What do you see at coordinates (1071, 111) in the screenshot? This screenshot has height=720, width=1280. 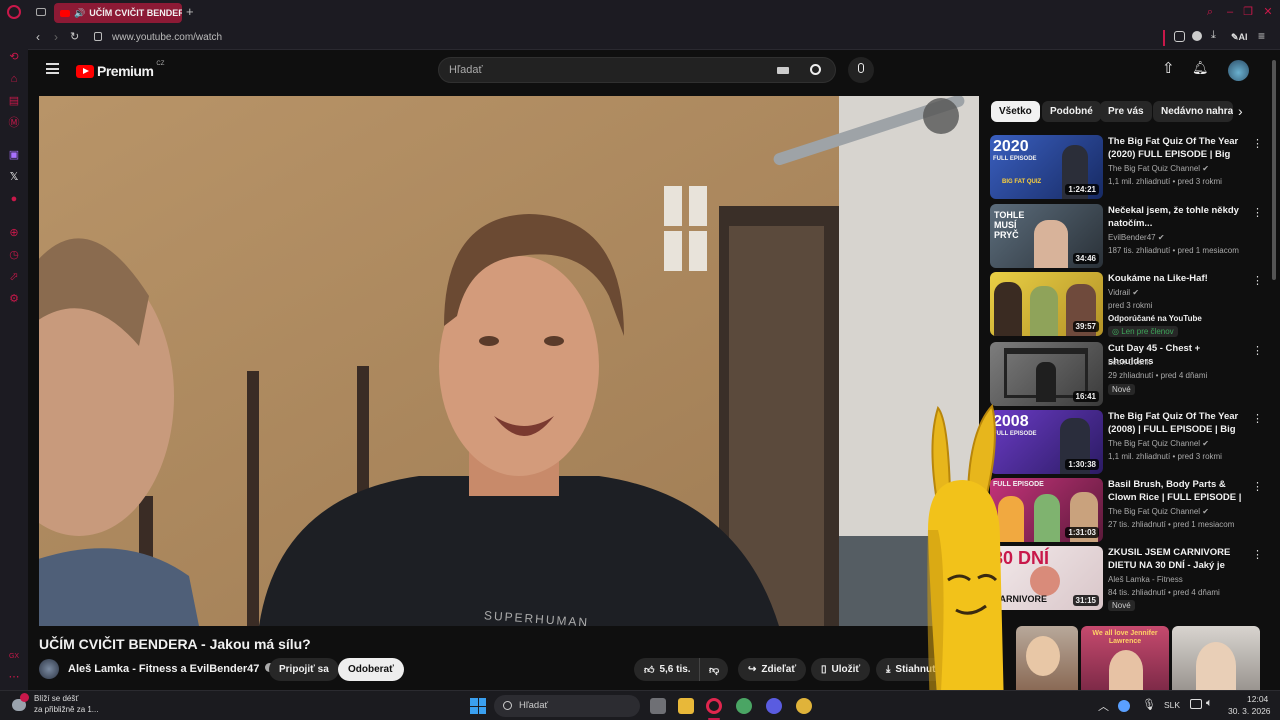 I see `chip-related: Podobné` at bounding box center [1071, 111].